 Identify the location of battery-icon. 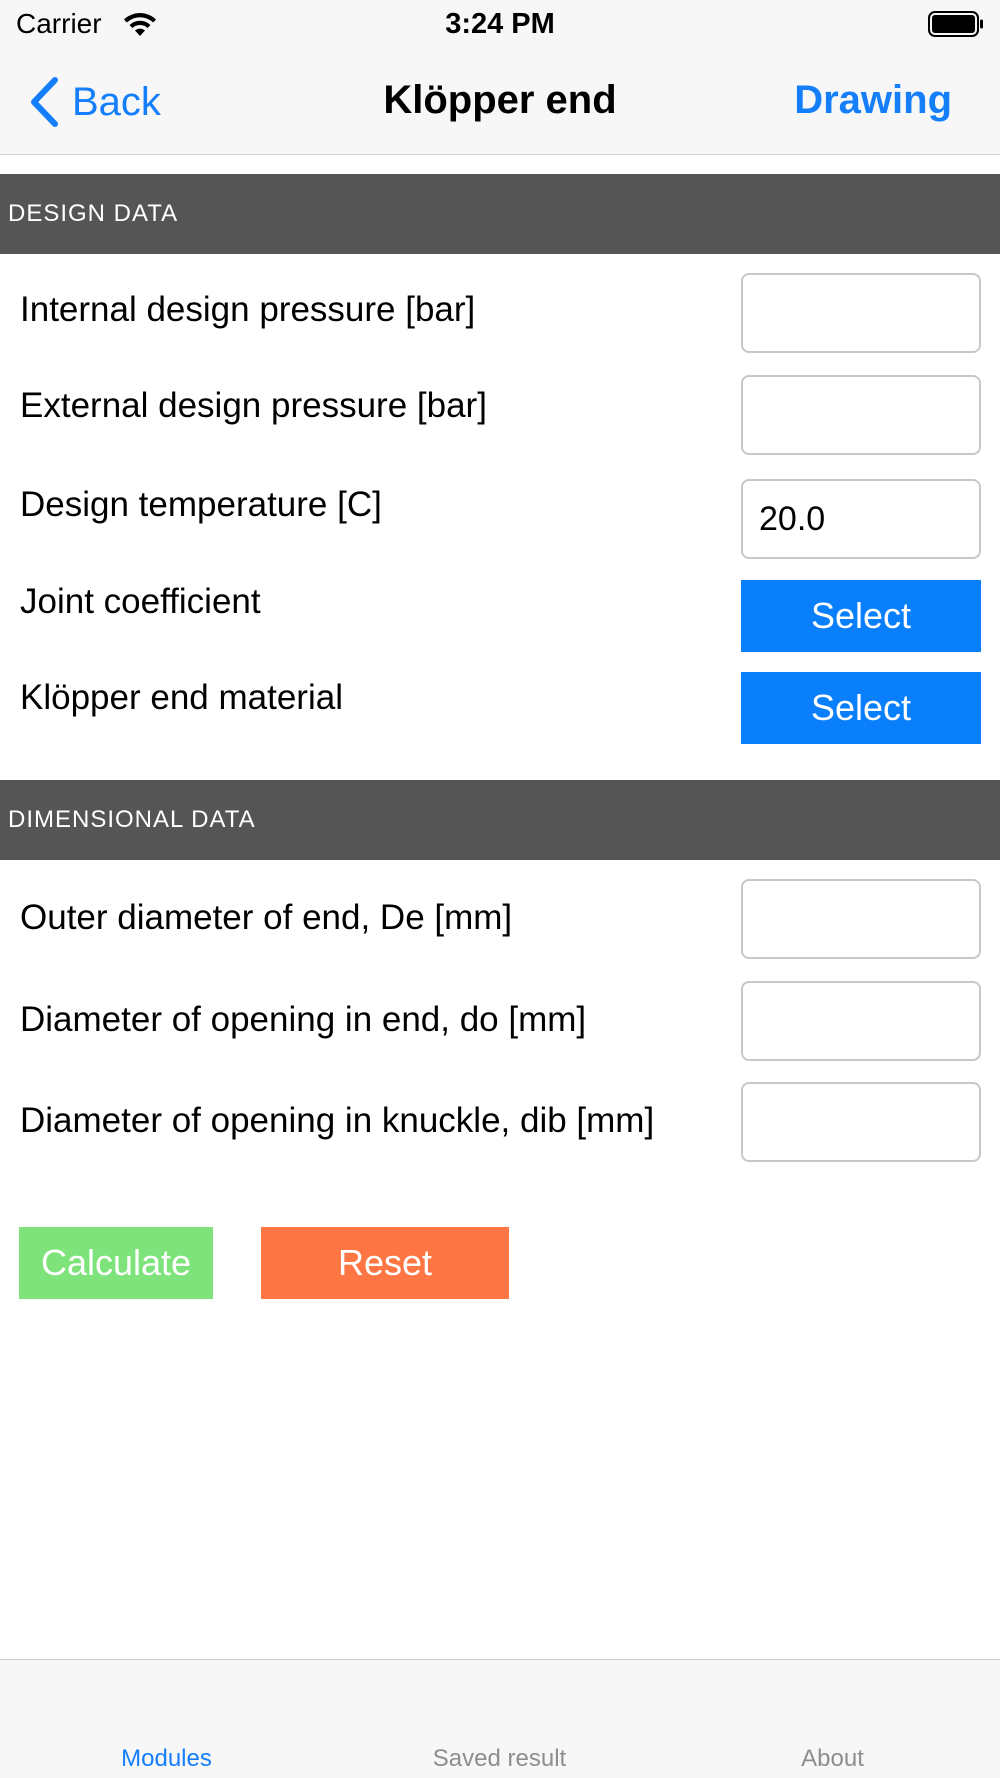
(955, 24).